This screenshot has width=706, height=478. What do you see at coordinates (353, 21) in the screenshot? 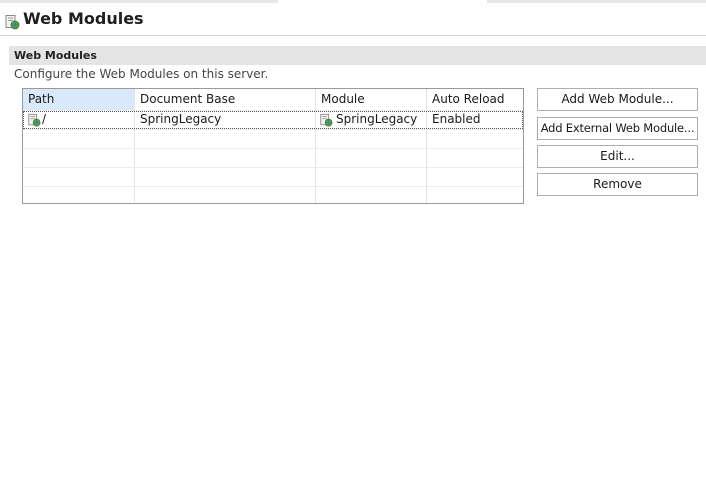
I see `page-header: Web Modules` at bounding box center [353, 21].